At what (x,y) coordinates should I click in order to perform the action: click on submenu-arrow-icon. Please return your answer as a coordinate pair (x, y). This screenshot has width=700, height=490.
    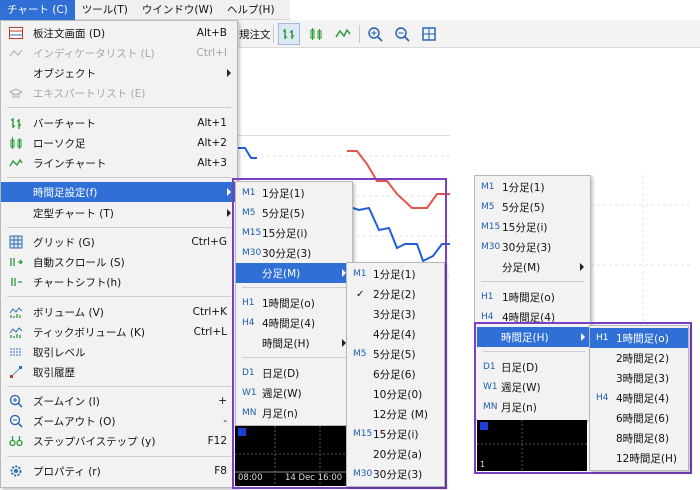
    Looking at the image, I should click on (229, 213).